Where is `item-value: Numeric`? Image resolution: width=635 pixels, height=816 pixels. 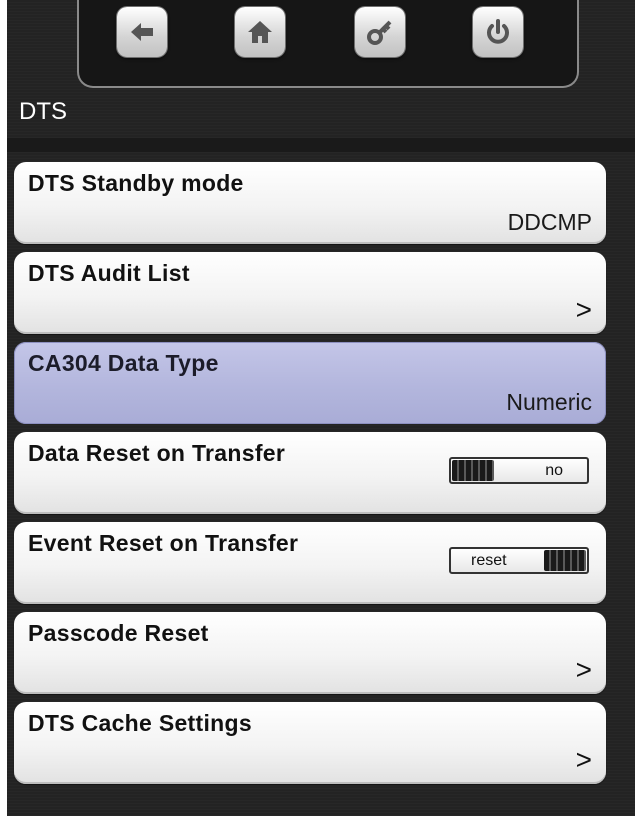 item-value: Numeric is located at coordinates (549, 402).